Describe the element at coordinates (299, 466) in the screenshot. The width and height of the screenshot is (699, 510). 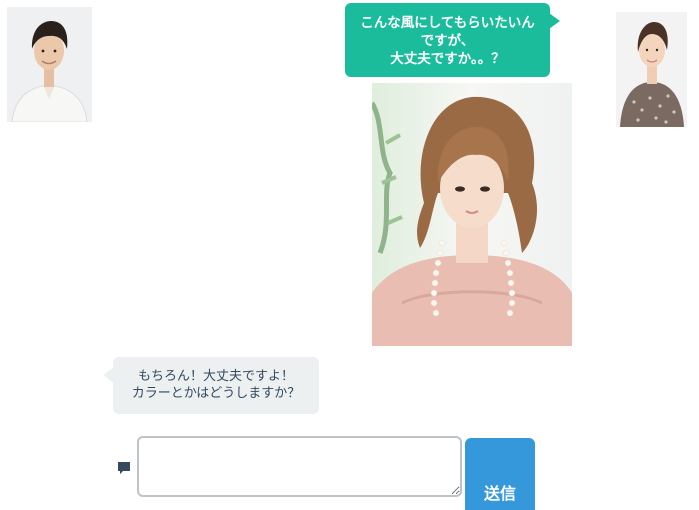
I see `message-input` at that location.